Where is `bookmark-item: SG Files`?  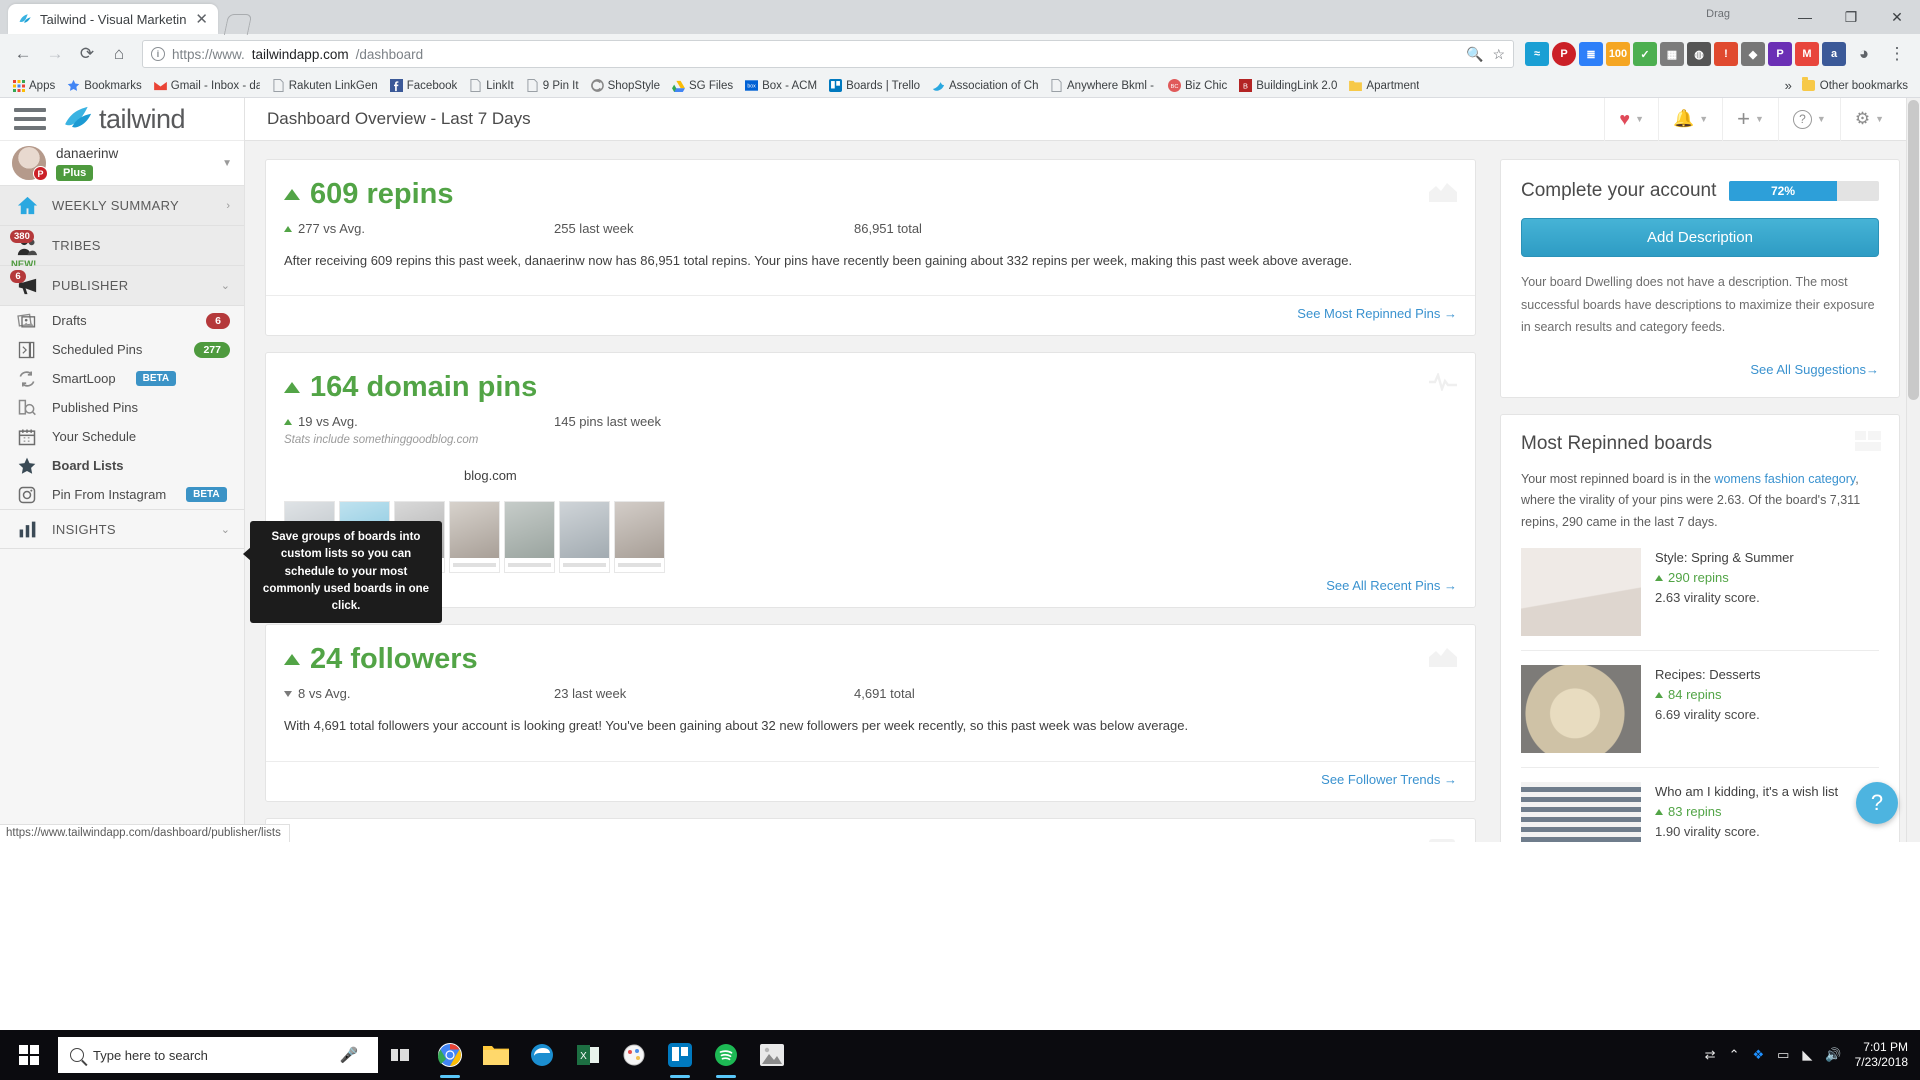 bookmark-item: SG Files is located at coordinates (702, 85).